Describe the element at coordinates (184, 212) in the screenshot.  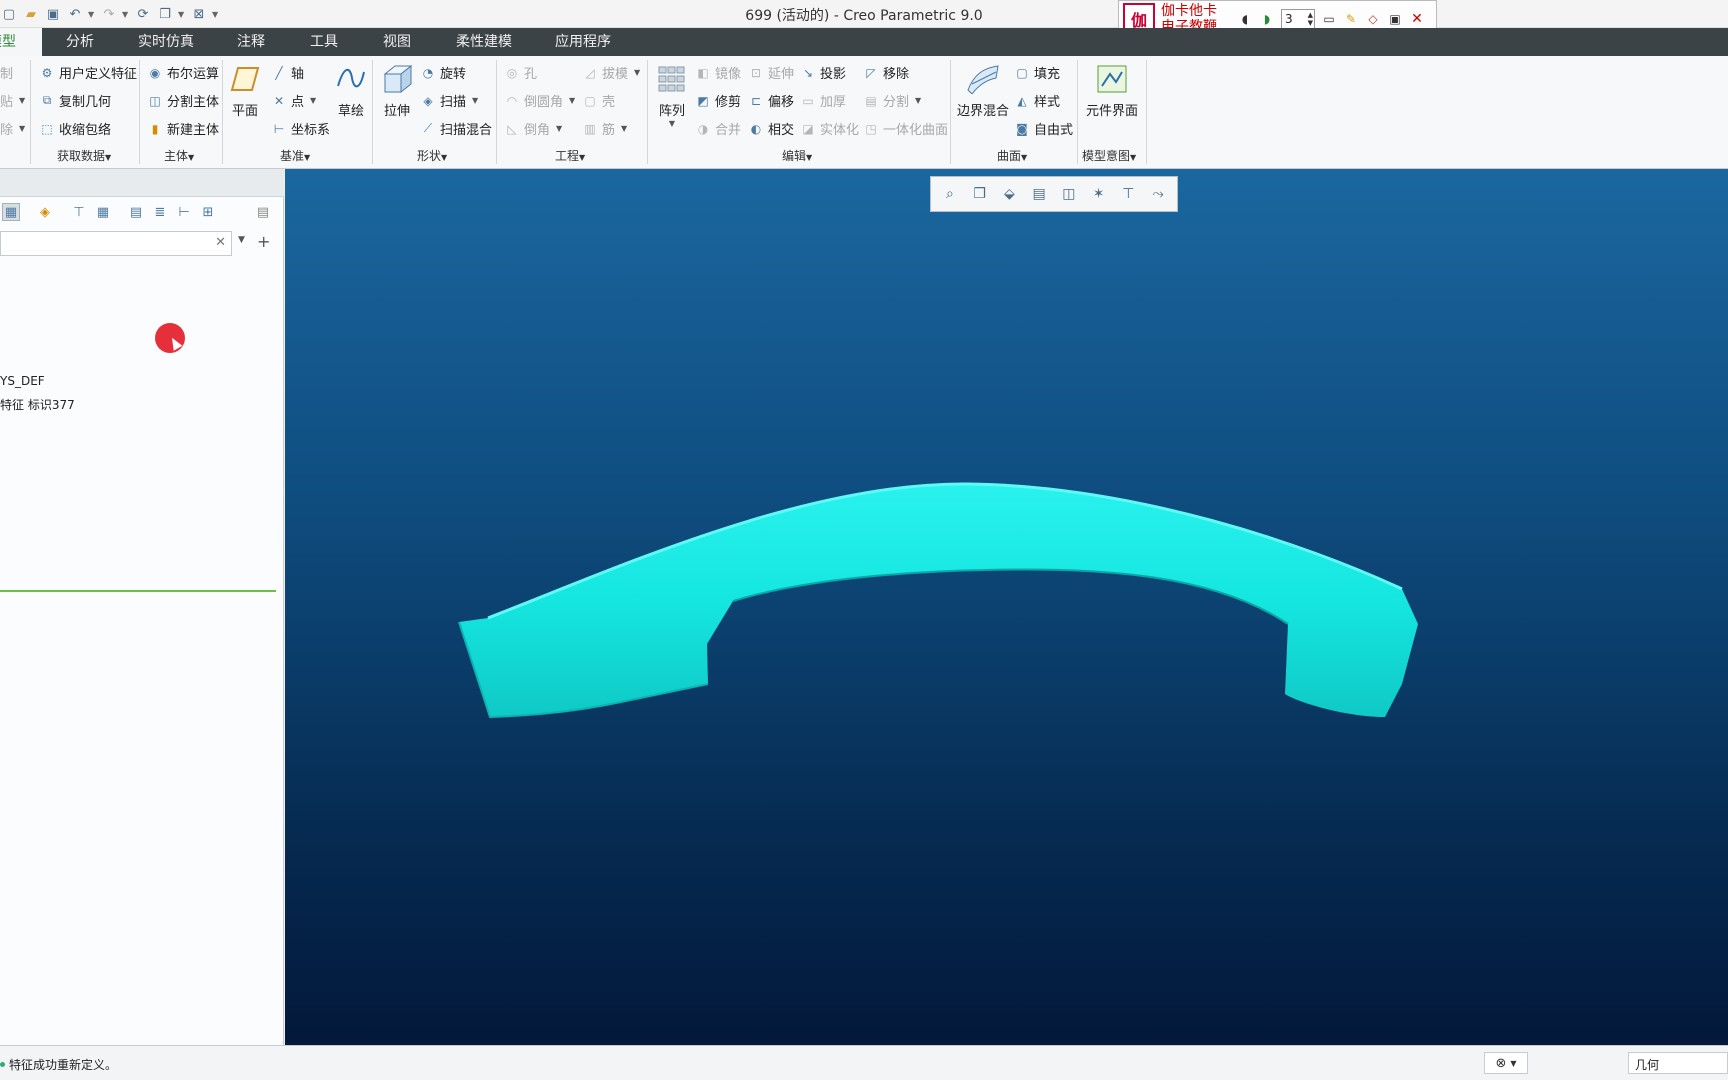
I see `structure-icon: ⊢` at that location.